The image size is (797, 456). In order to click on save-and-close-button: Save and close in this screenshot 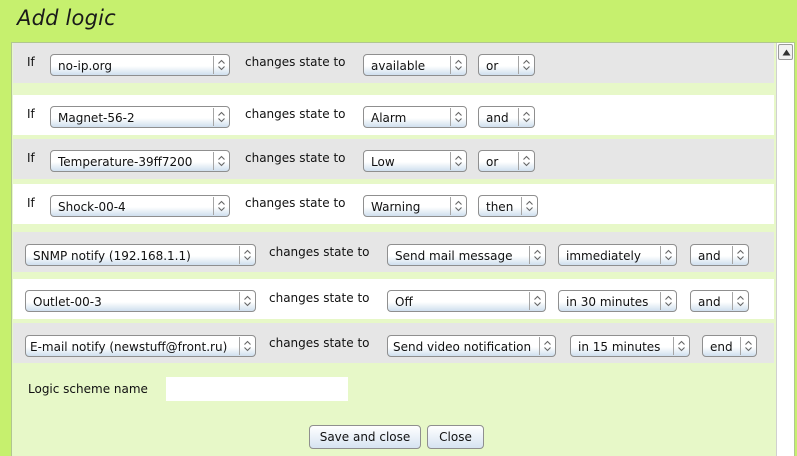, I will do `click(365, 437)`.